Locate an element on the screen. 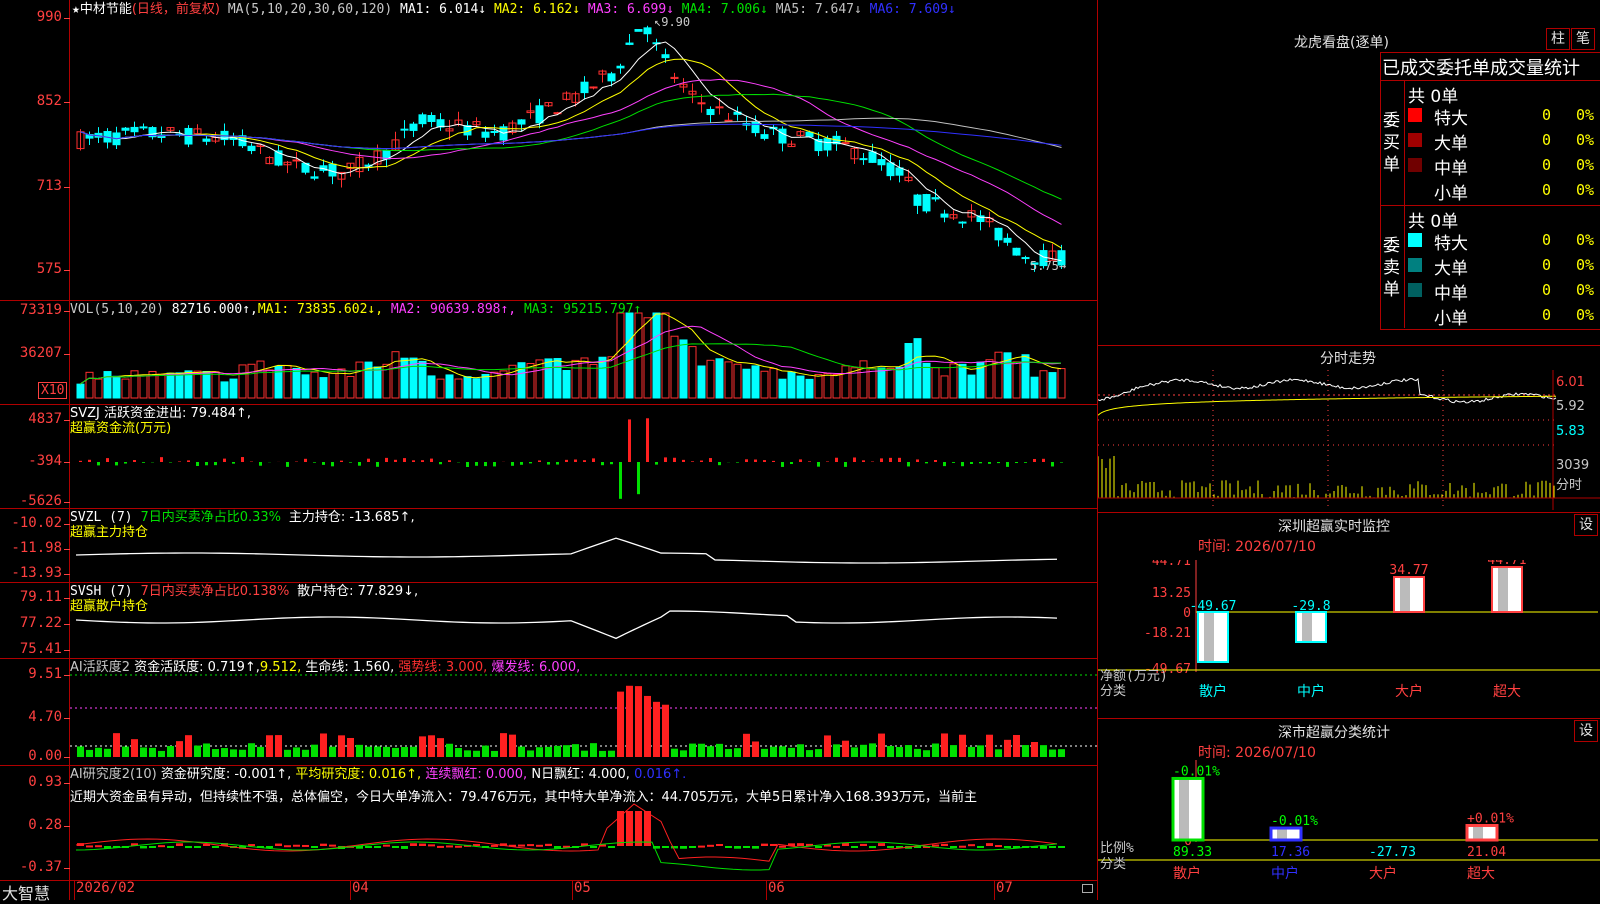 The image size is (1600, 904). bar-mode-button: 柱 is located at coordinates (1558, 39).